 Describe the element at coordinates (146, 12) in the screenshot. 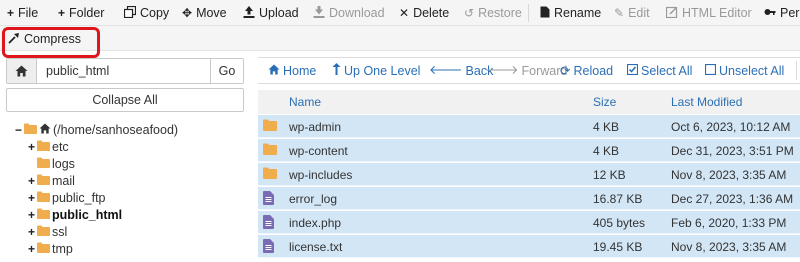

I see `copy-button: Copy` at that location.